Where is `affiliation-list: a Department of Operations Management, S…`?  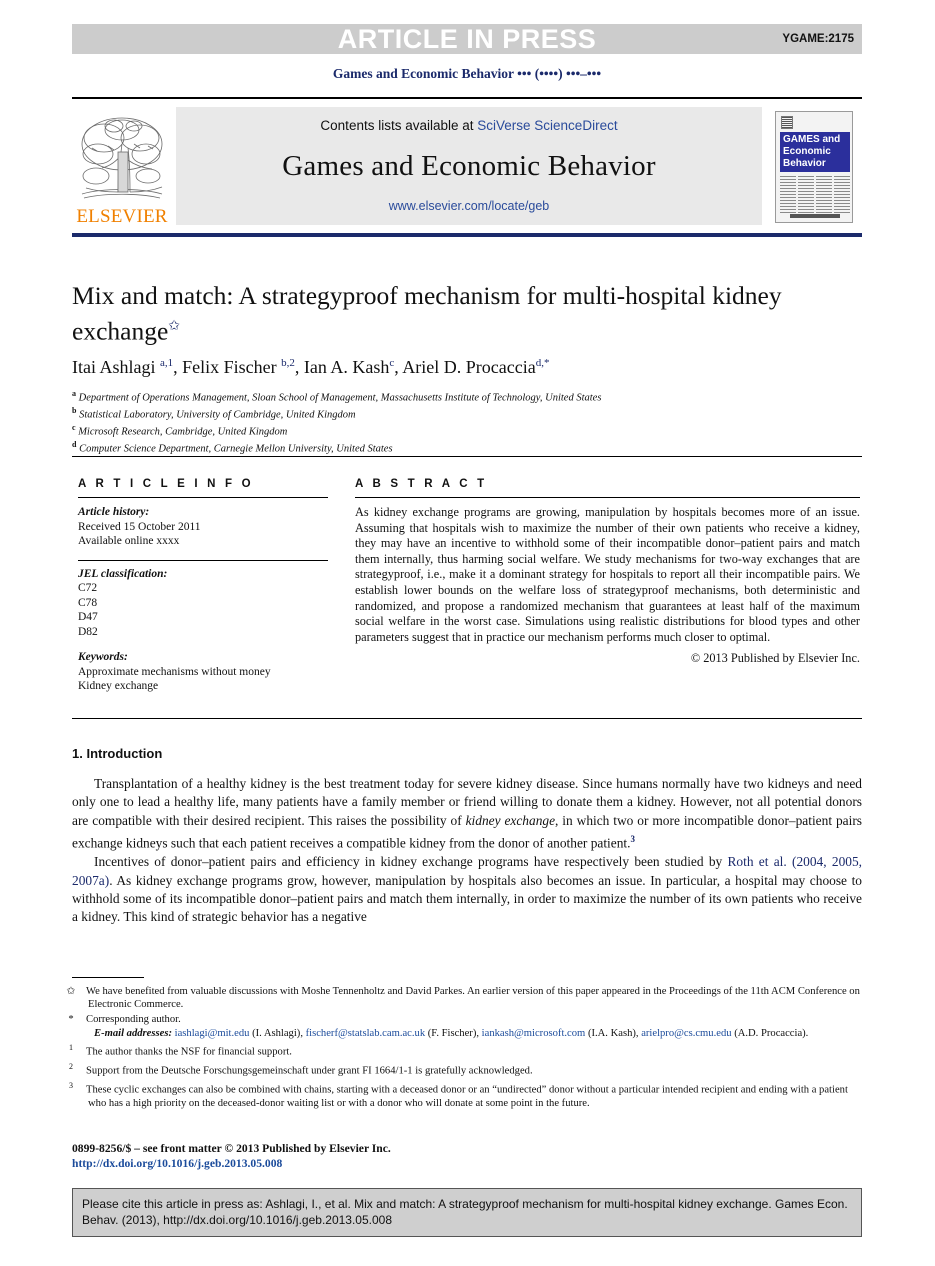 affiliation-list: a Department of Operations Management, S… is located at coordinates (467, 422).